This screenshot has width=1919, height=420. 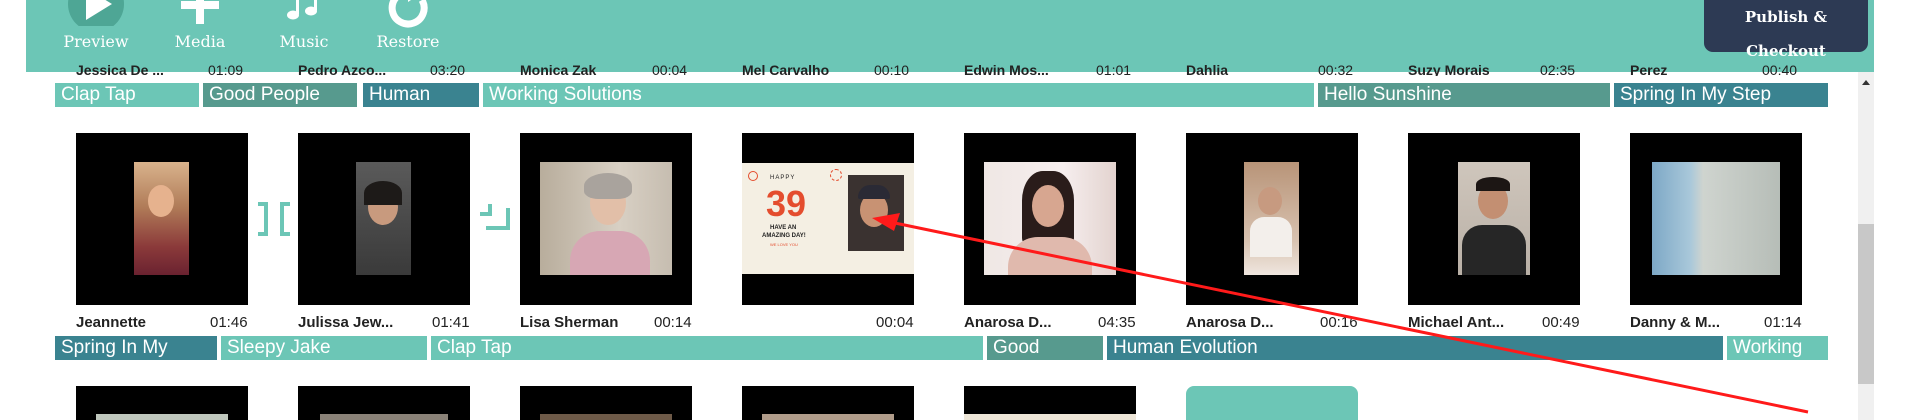 I want to click on music-clip: Spring In My Step, so click(x=1721, y=95).